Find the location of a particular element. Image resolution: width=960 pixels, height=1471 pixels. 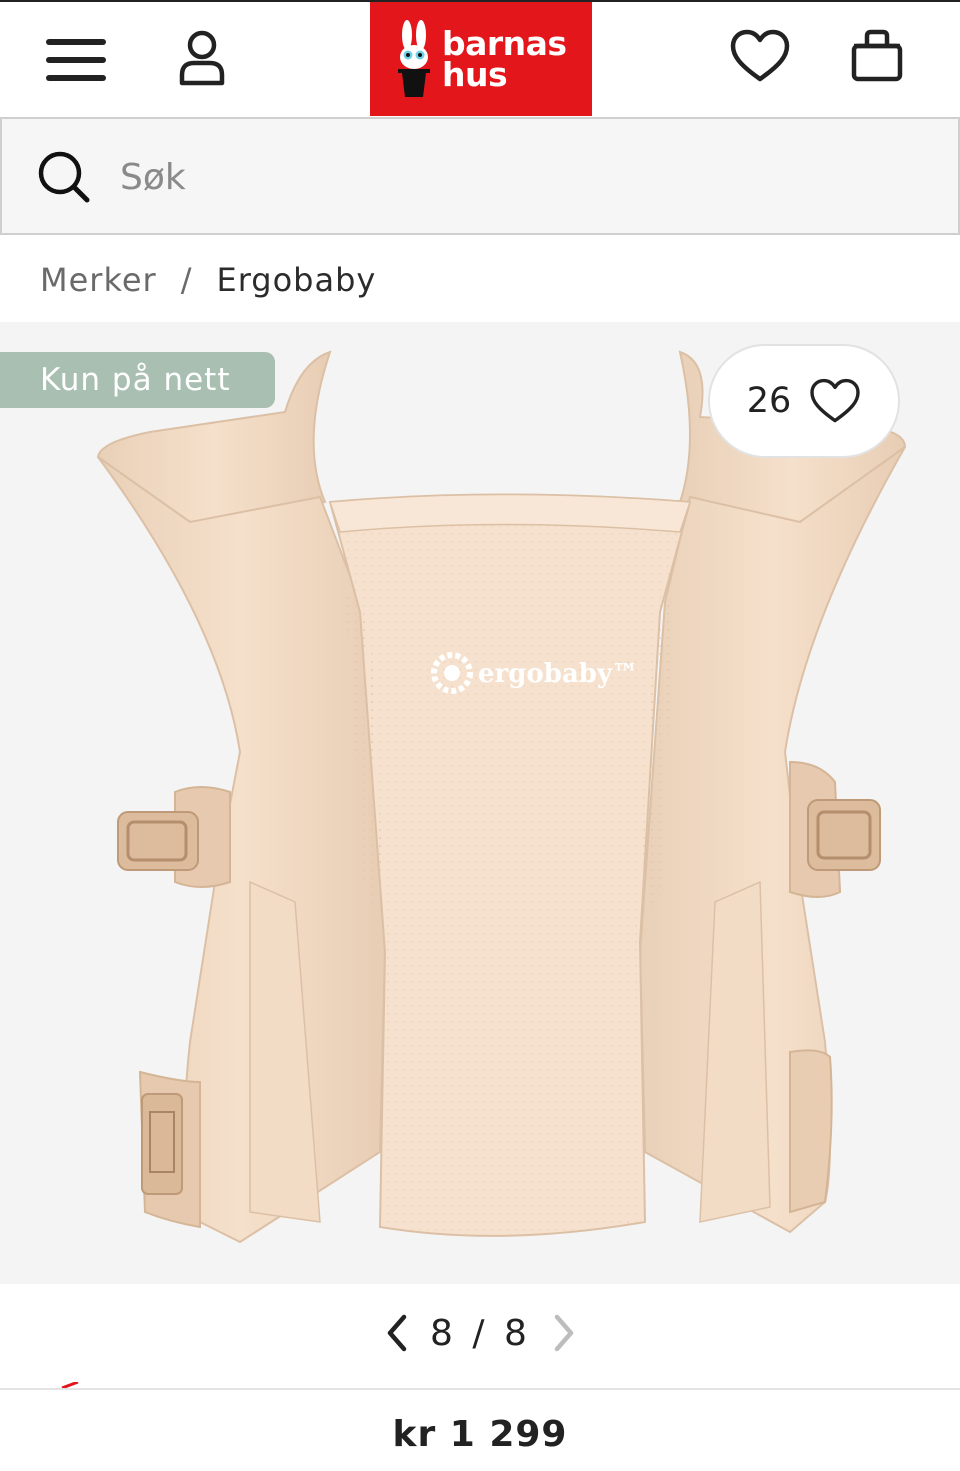

next-image-button is located at coordinates (564, 1333).